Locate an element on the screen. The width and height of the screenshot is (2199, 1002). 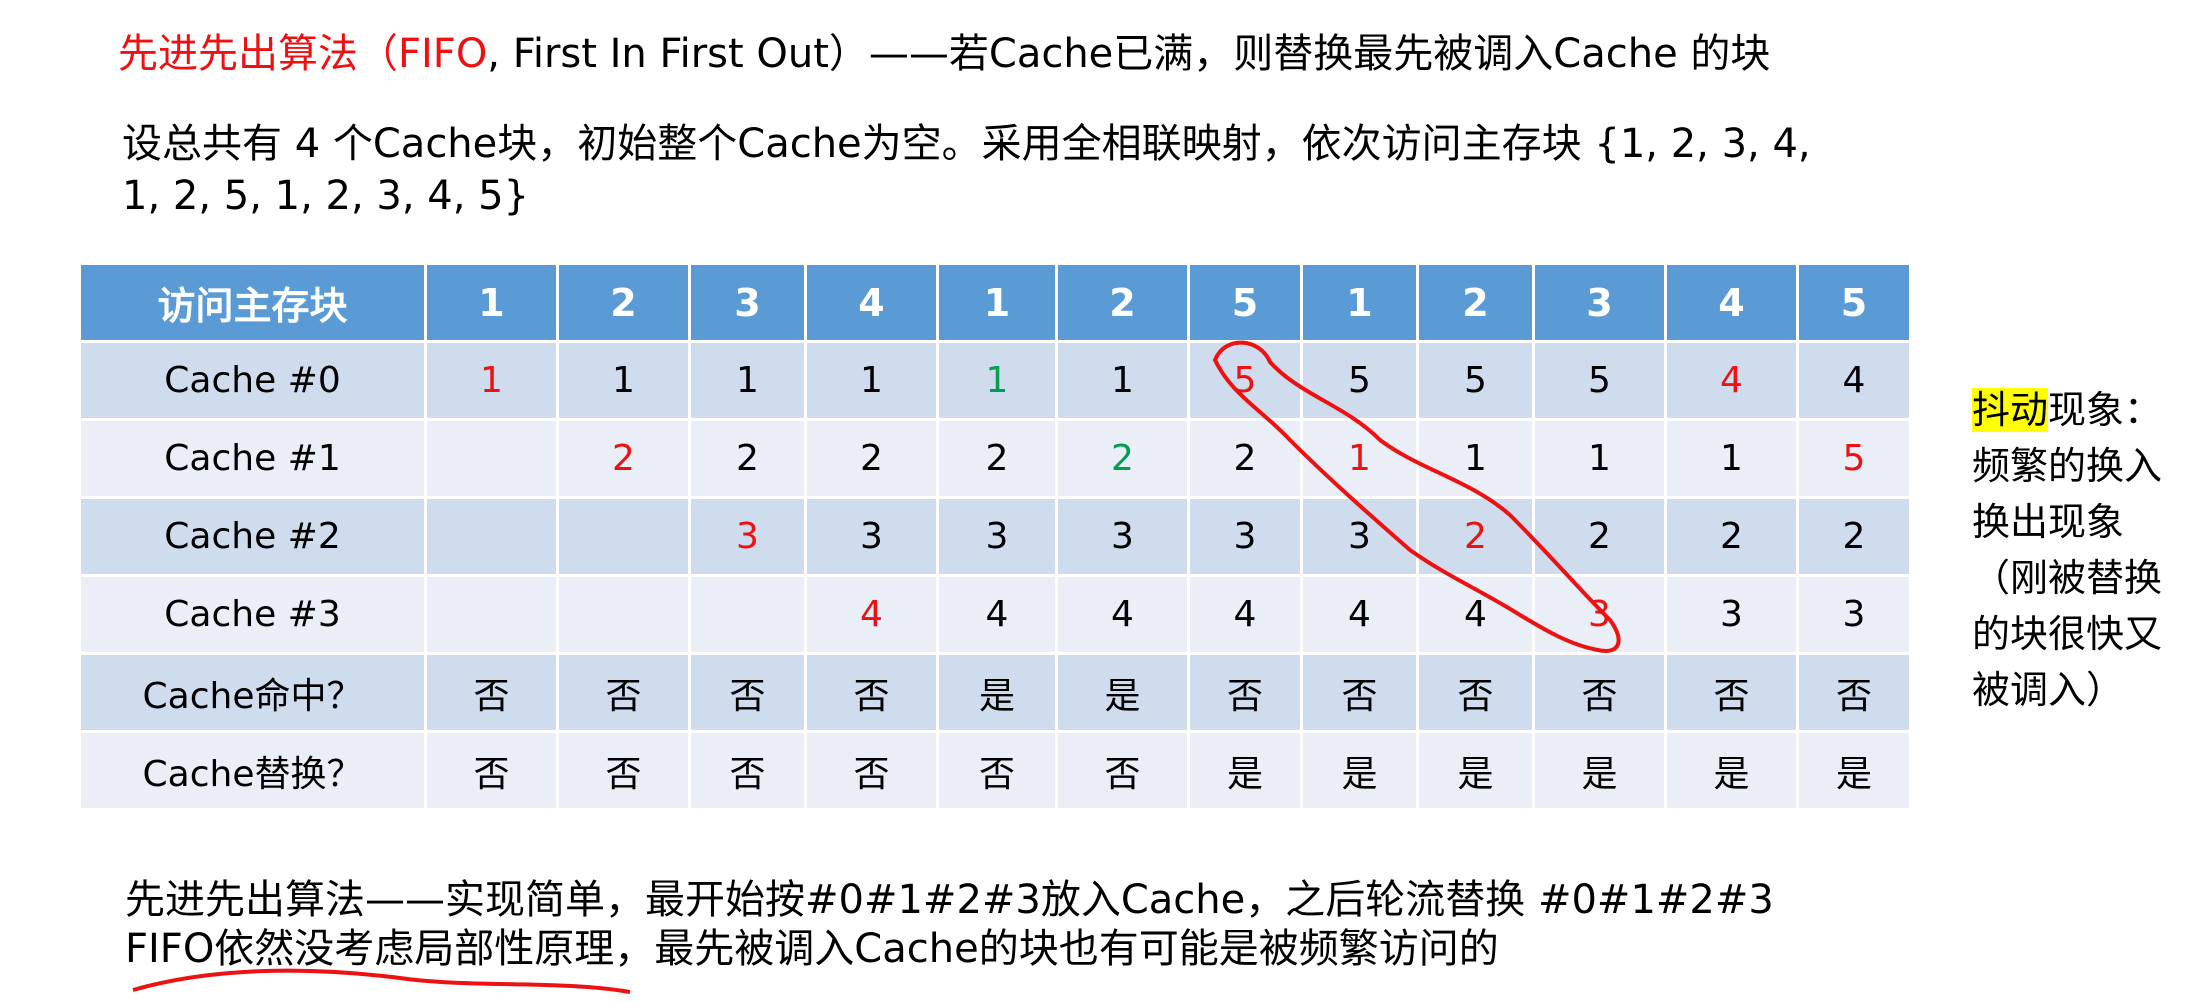
hand-drawn-underline is located at coordinates (381, 981).